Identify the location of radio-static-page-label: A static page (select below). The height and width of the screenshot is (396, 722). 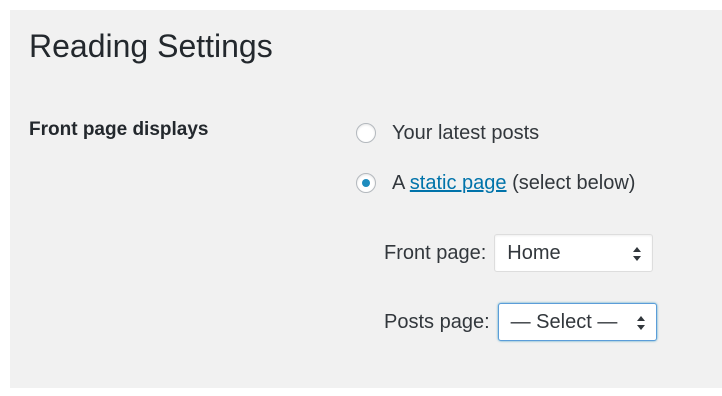
(513, 183).